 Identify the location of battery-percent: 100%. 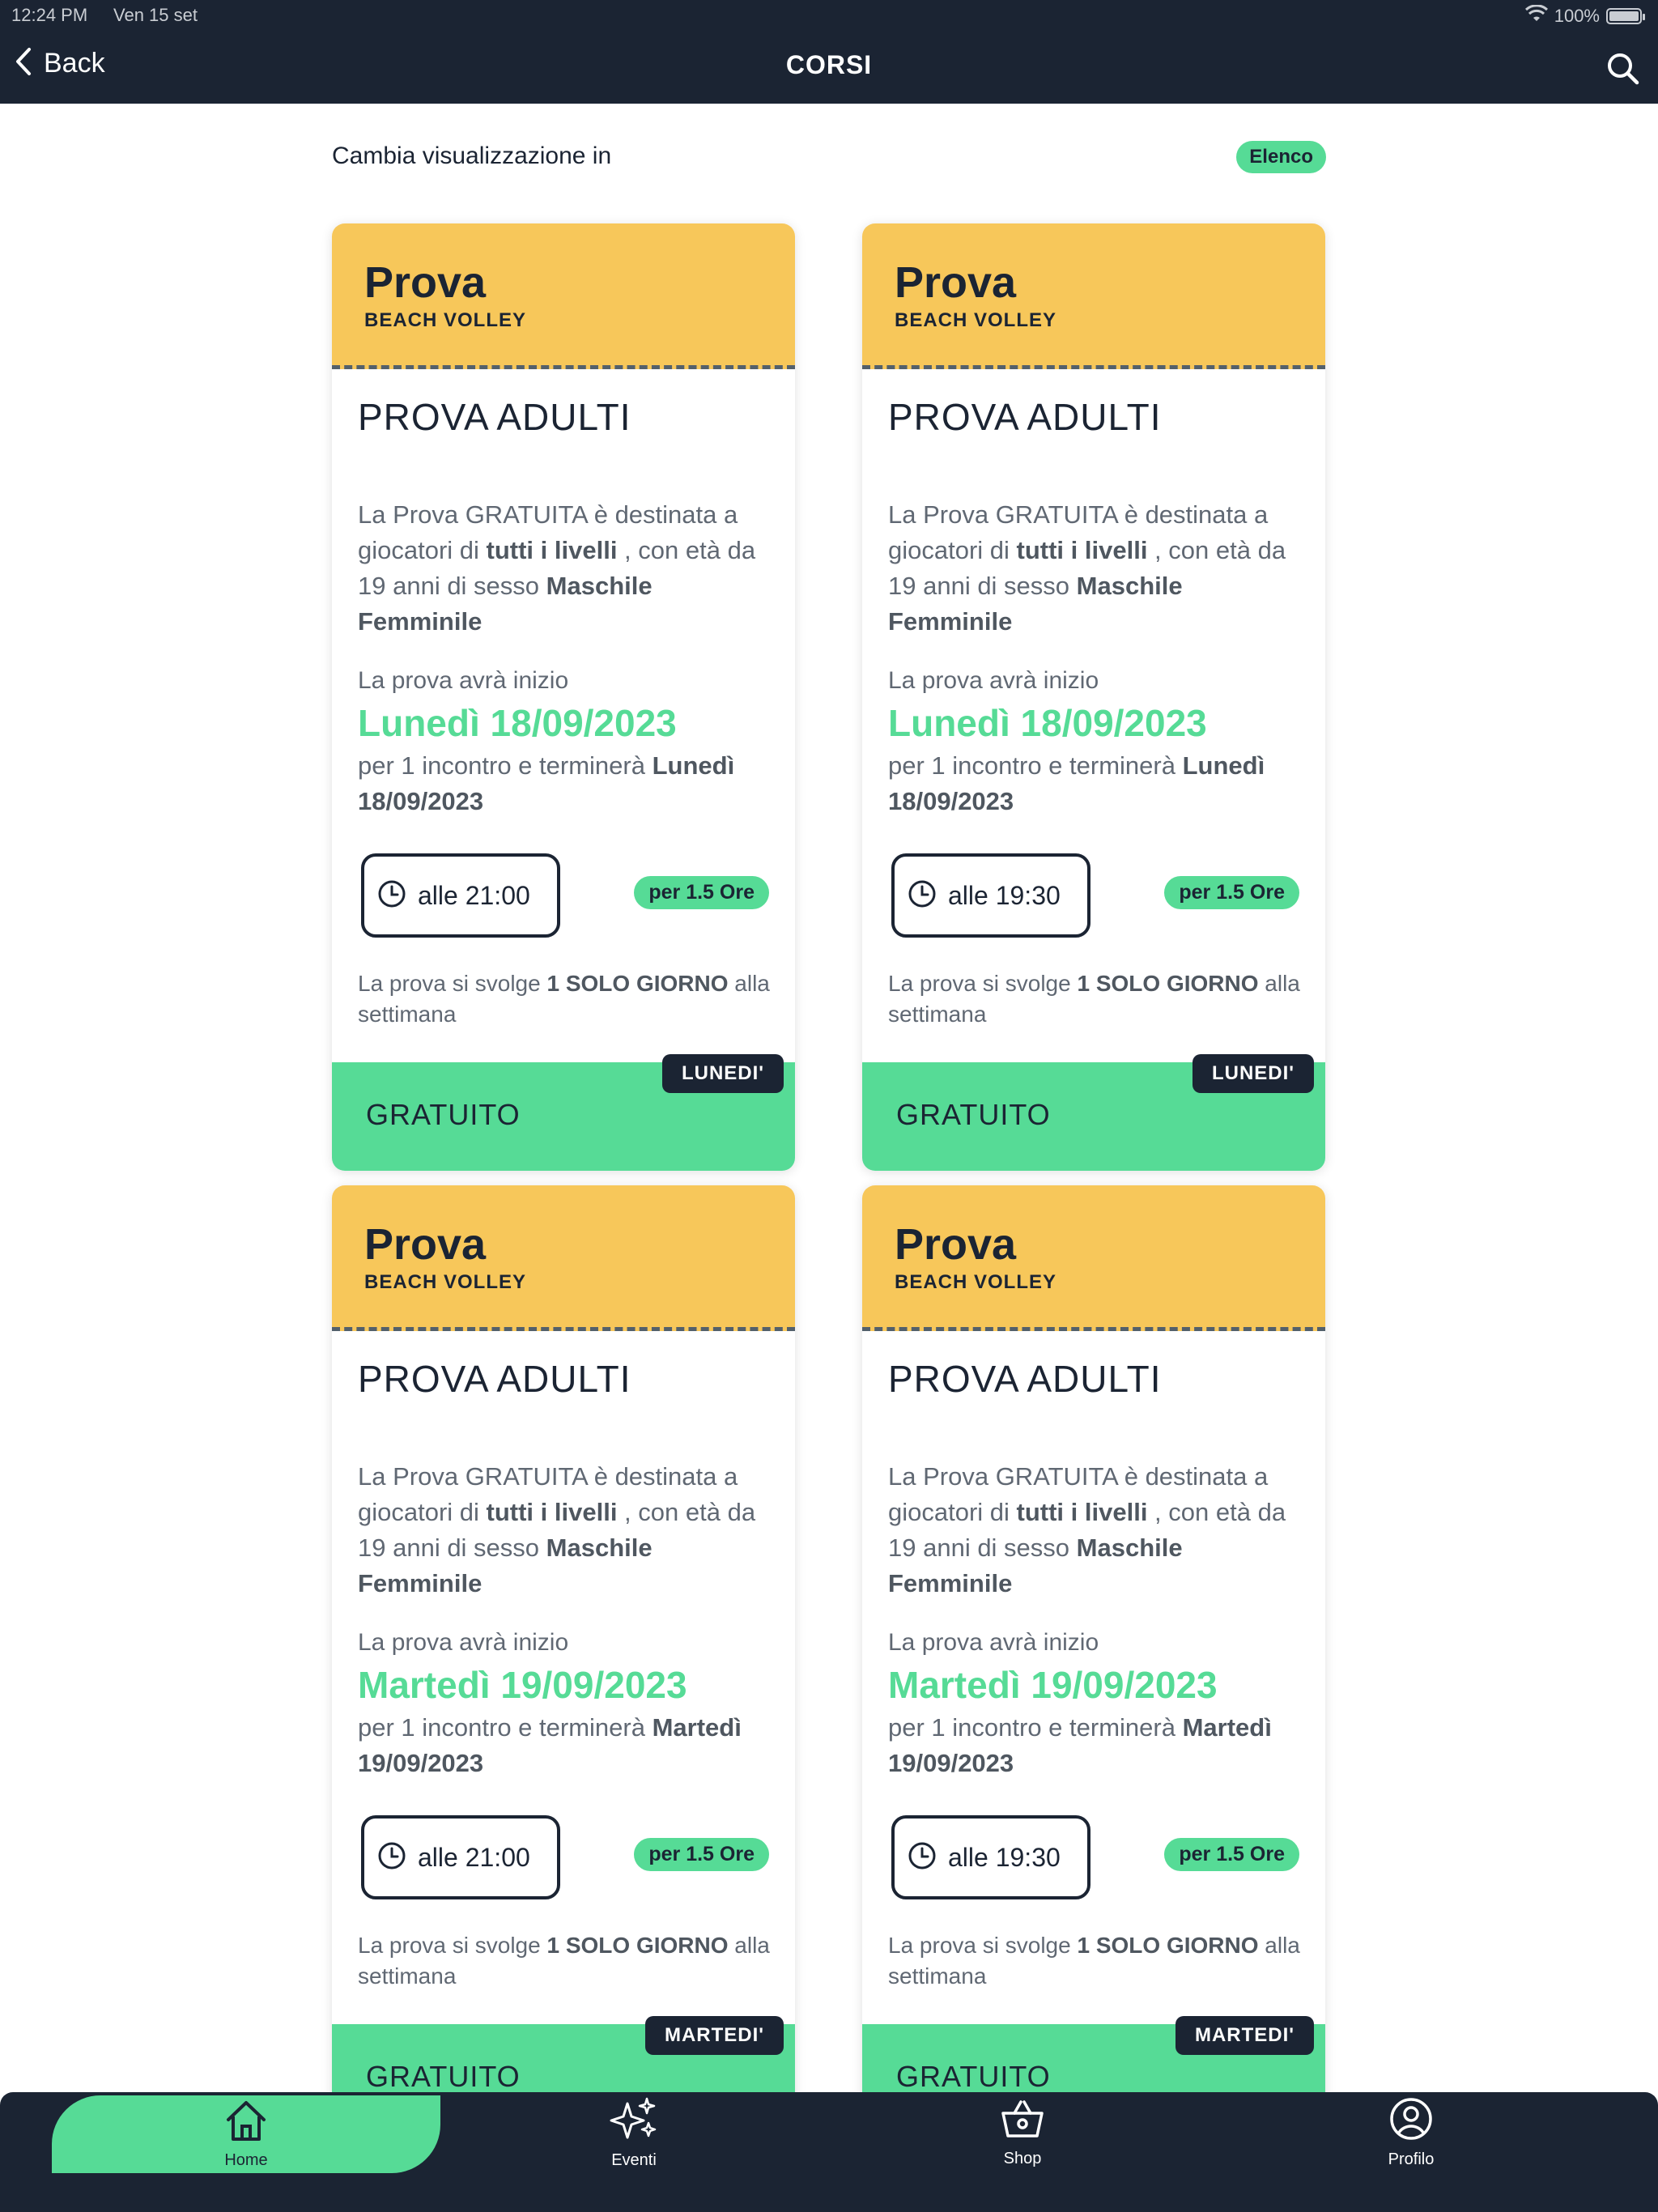
(1577, 16).